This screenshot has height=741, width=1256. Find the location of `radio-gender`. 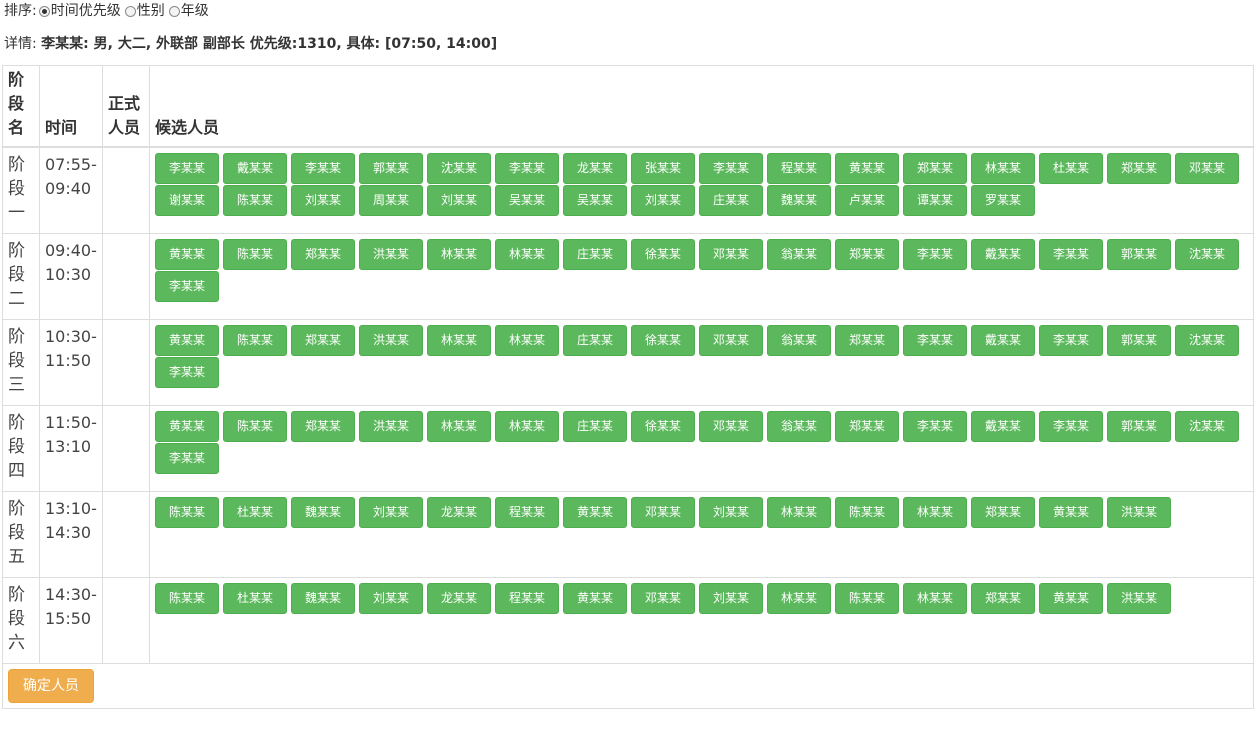

radio-gender is located at coordinates (130, 11).